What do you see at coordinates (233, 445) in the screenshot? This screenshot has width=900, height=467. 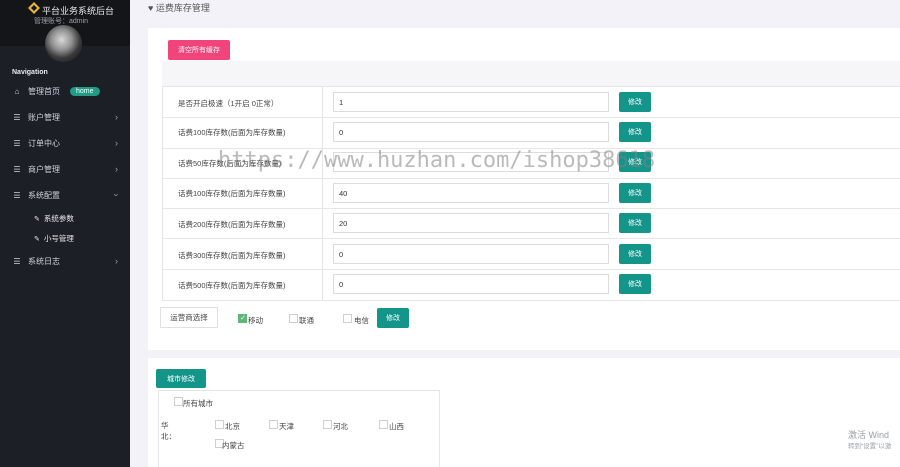 I see `city-label: 内蒙古` at bounding box center [233, 445].